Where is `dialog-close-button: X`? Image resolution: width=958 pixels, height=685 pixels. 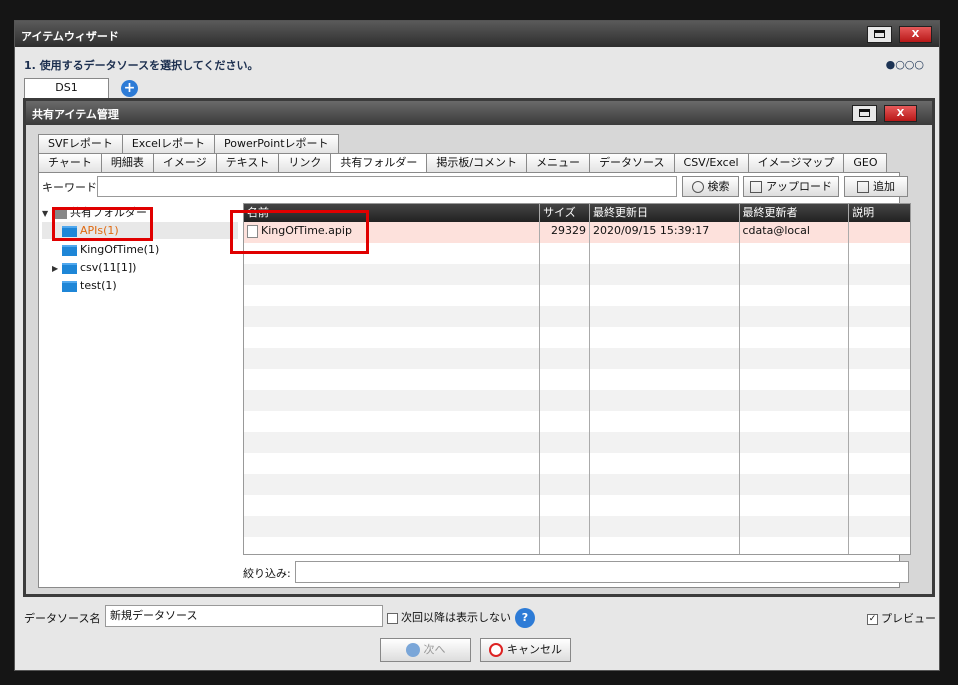
dialog-close-button: X is located at coordinates (900, 113).